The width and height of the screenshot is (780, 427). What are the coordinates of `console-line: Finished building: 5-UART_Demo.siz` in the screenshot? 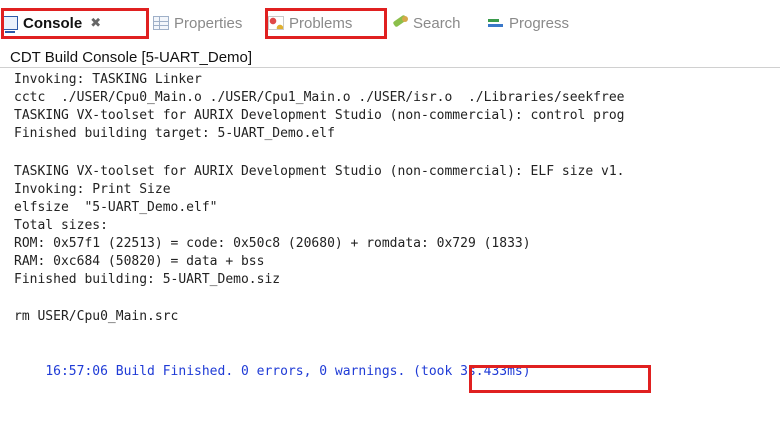 It's located at (147, 279).